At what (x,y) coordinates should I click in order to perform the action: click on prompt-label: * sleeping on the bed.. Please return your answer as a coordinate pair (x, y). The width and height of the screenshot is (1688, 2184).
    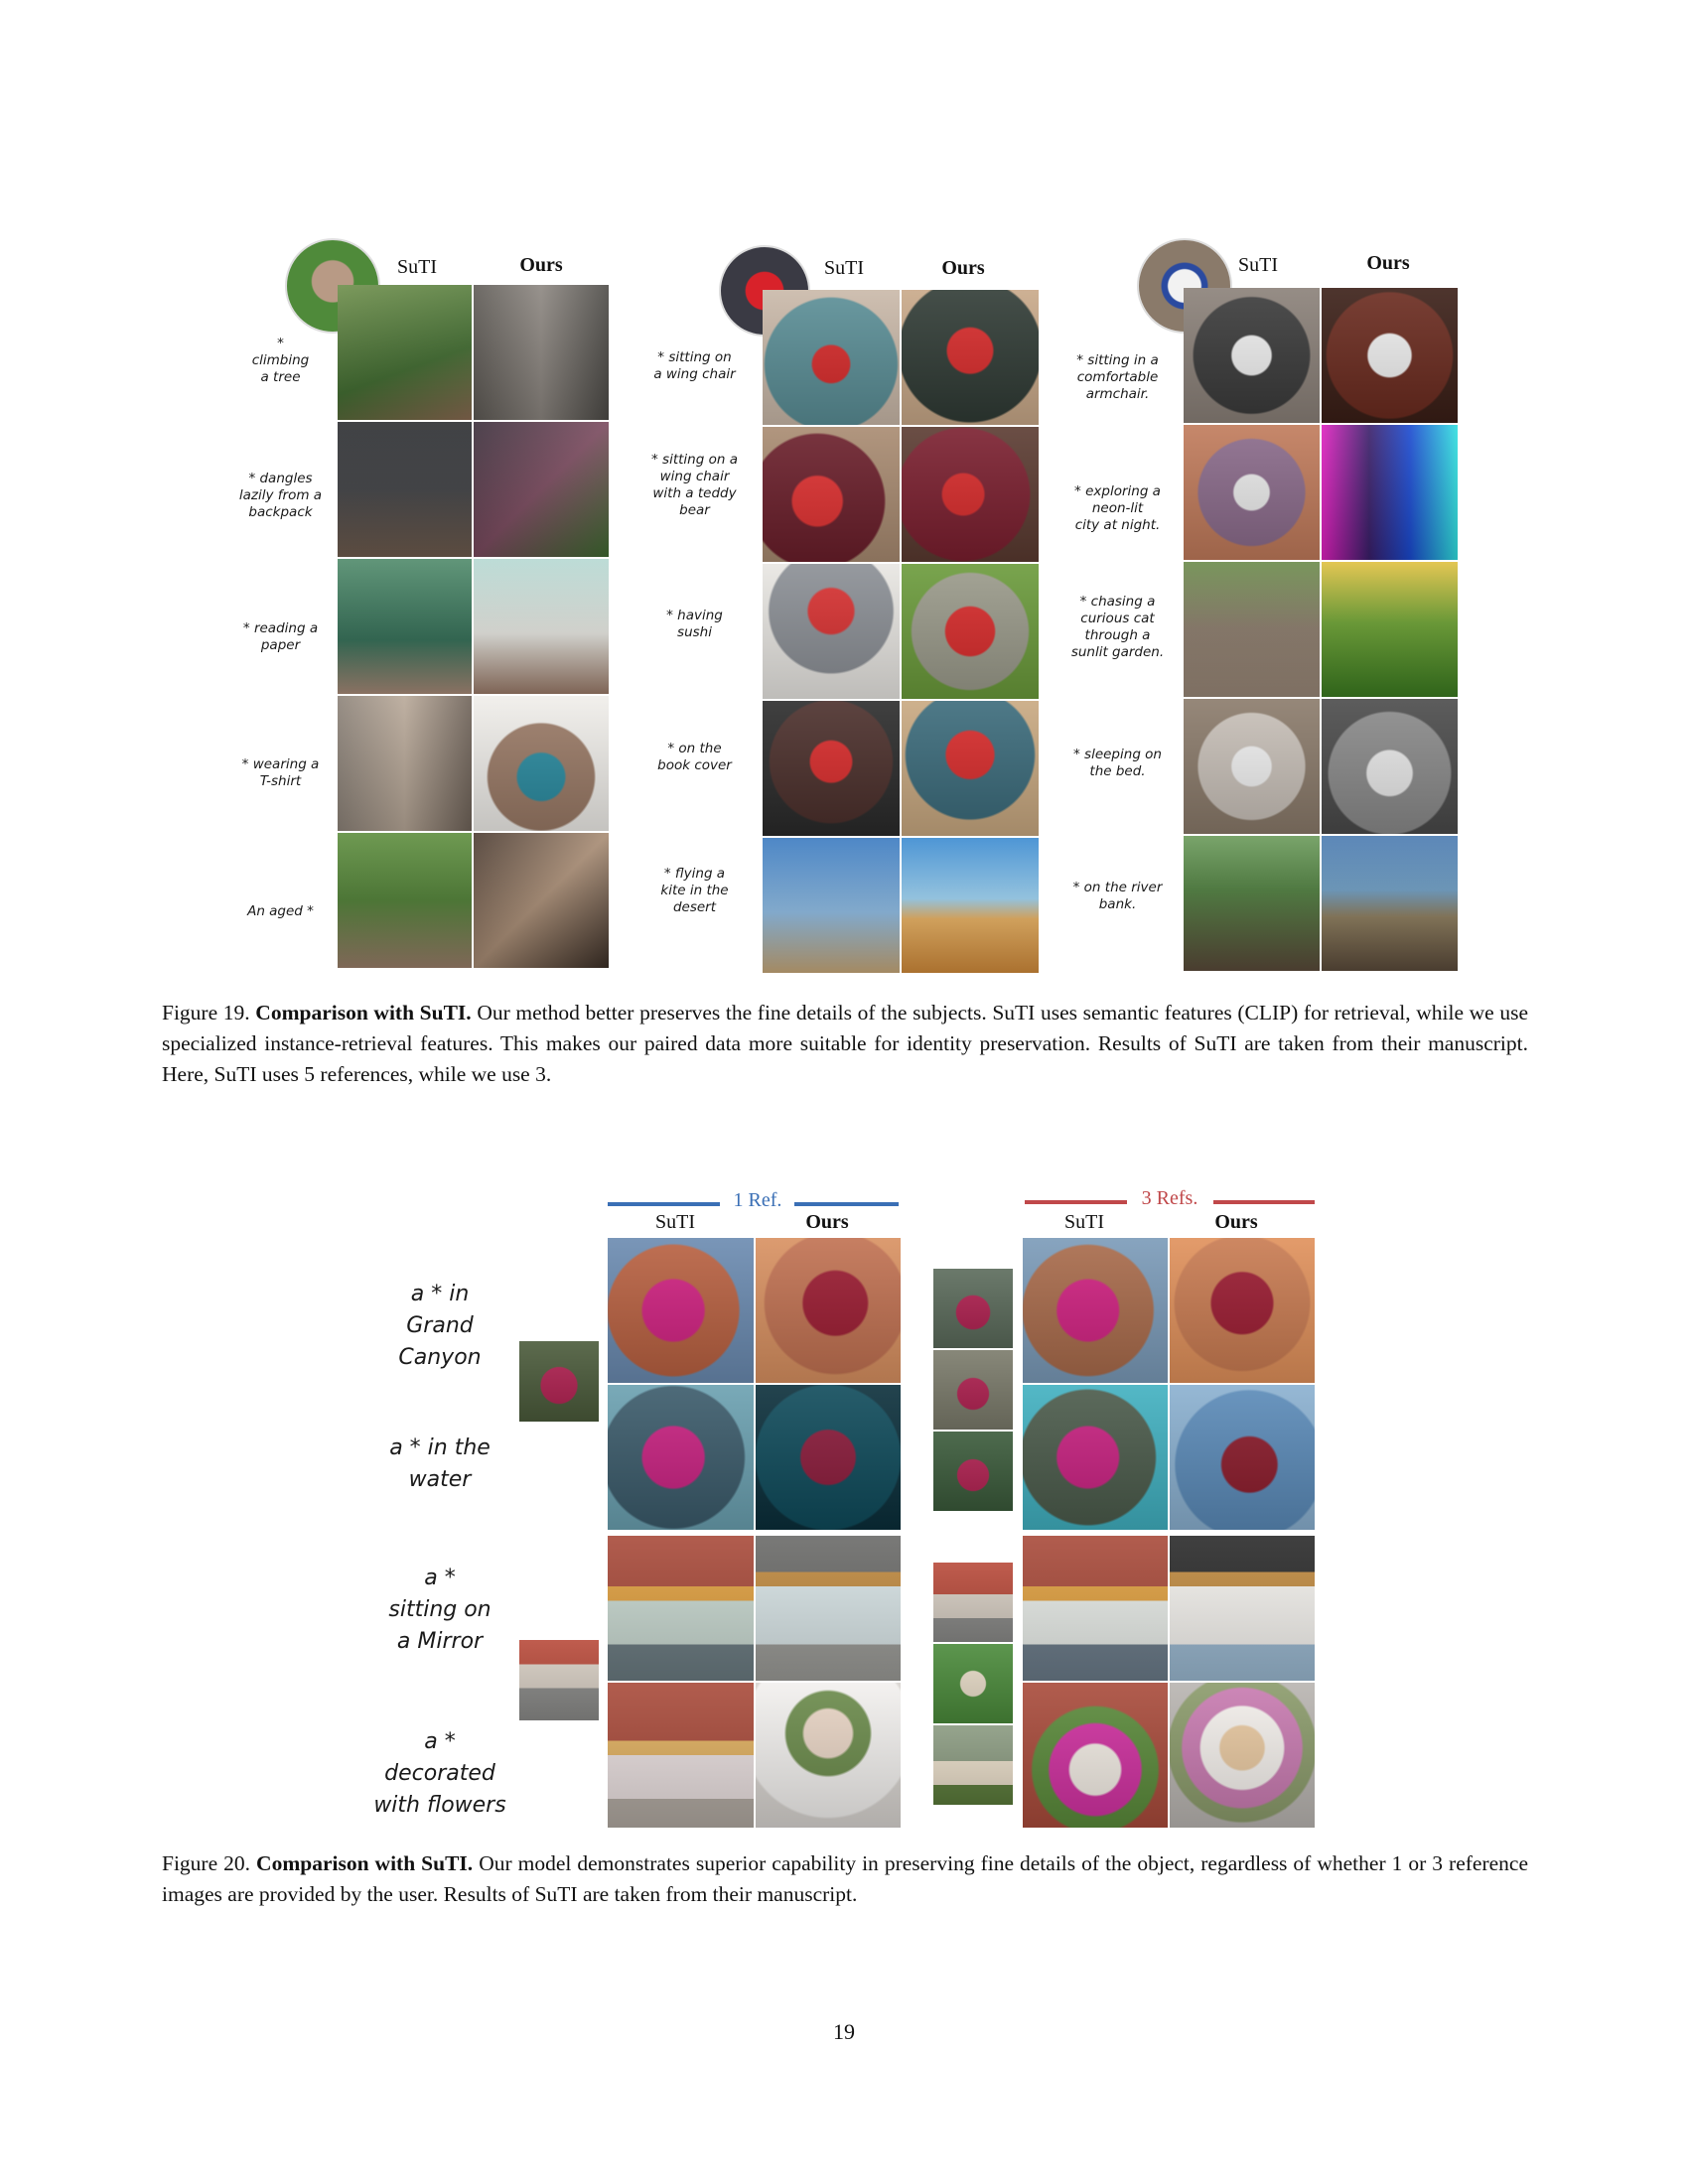
    Looking at the image, I should click on (1117, 763).